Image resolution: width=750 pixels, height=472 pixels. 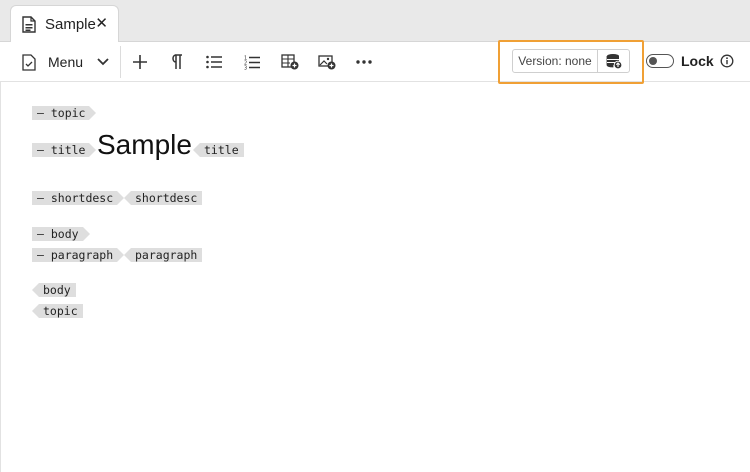 I want to click on insert-image-button, so click(x=327, y=62).